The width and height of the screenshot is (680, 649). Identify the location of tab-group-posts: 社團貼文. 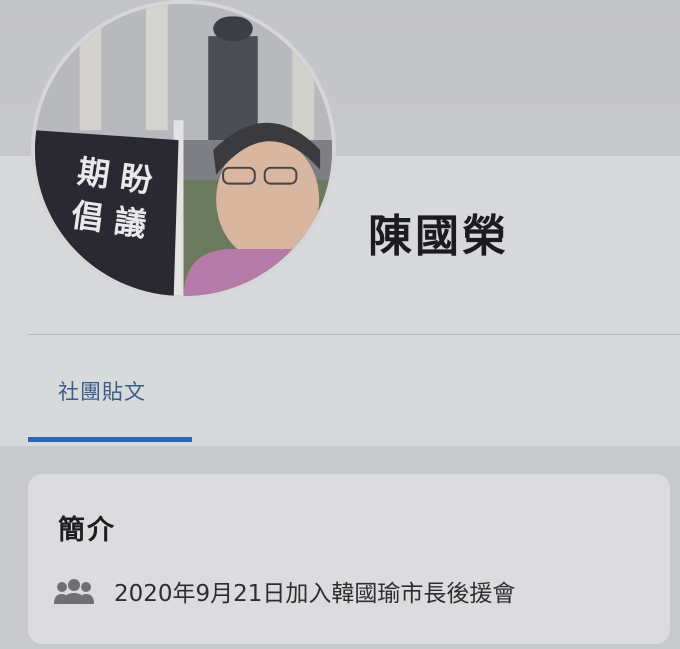
(102, 391).